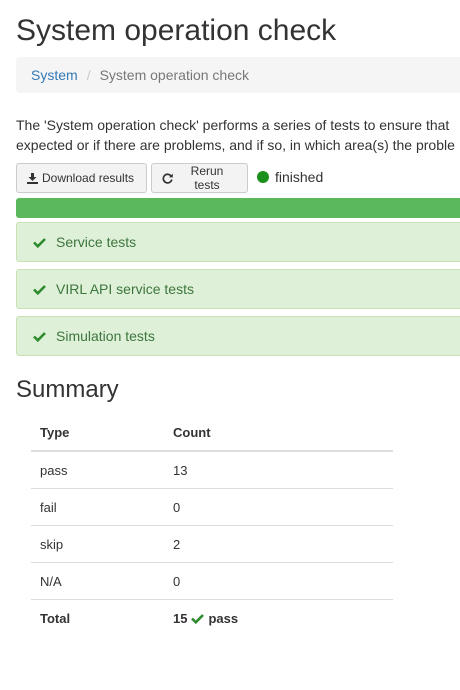 This screenshot has height=690, width=460. I want to click on table-row: skip 2, so click(212, 544).